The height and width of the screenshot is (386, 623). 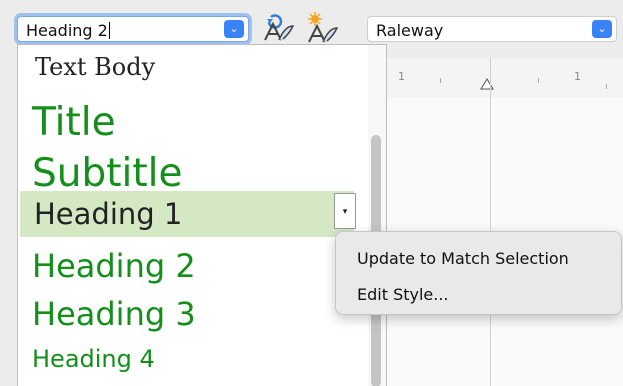 What do you see at coordinates (109, 30) in the screenshot?
I see `text-caret` at bounding box center [109, 30].